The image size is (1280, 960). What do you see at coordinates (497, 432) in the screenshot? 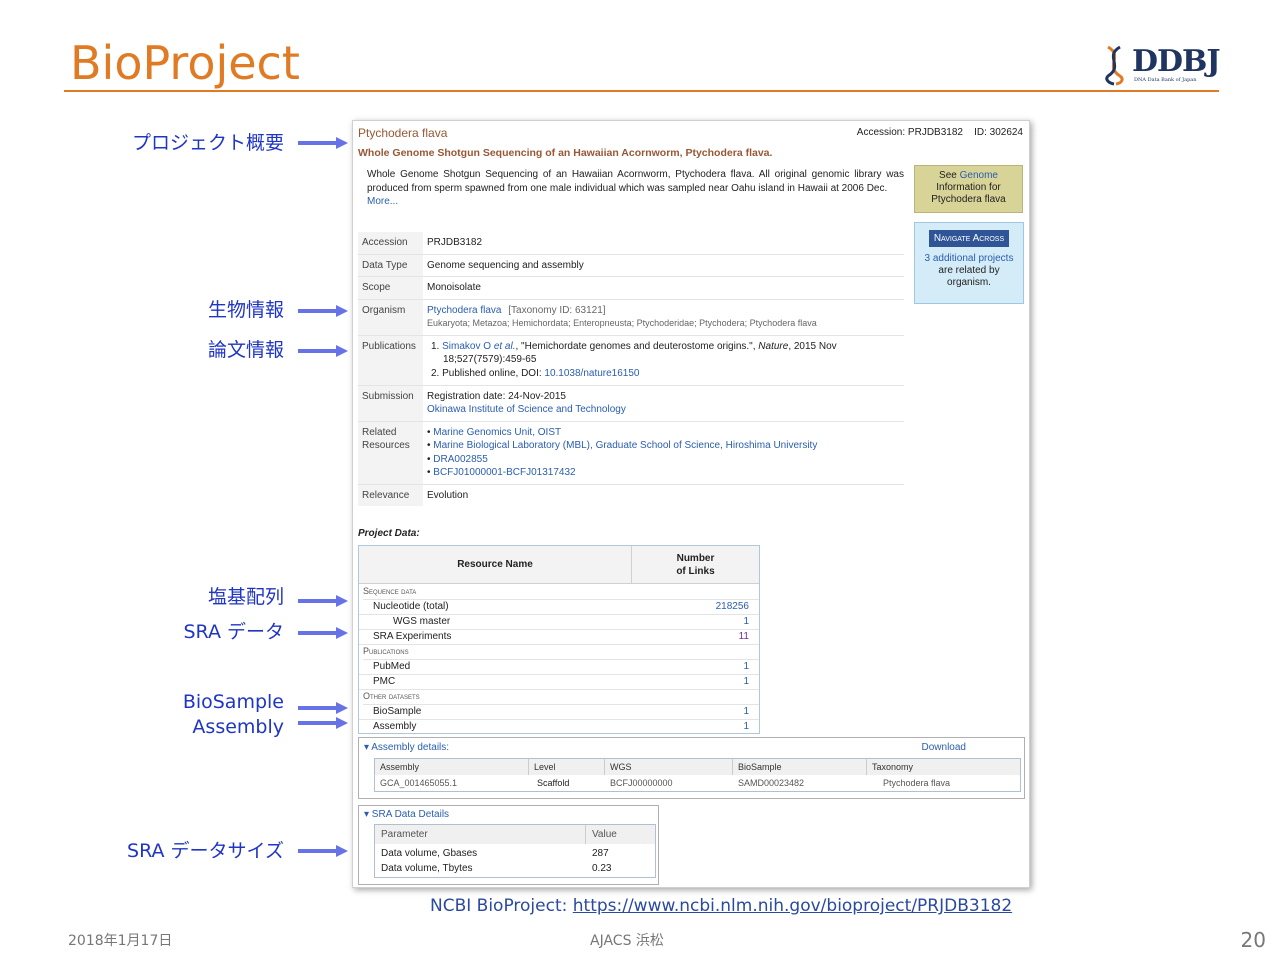
I see `resource-link: Marine Genomics Unit, OIST` at bounding box center [497, 432].